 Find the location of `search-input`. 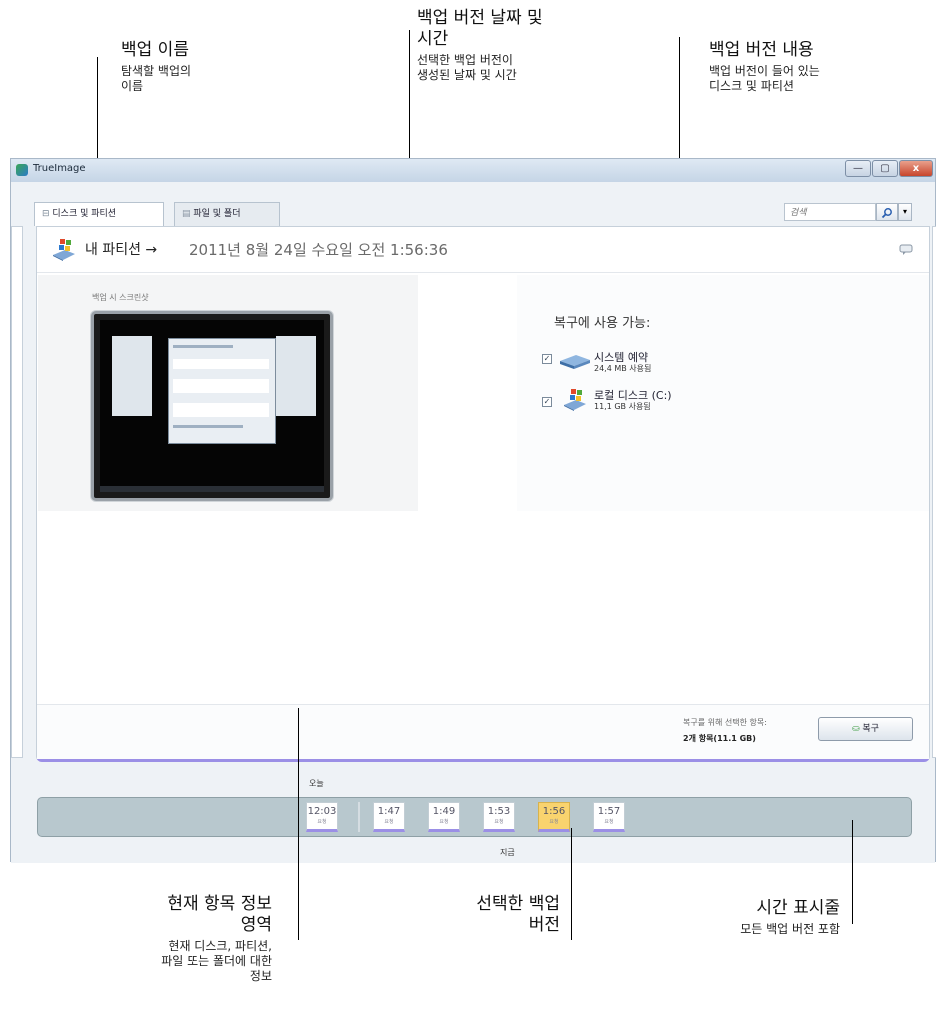

search-input is located at coordinates (830, 212).